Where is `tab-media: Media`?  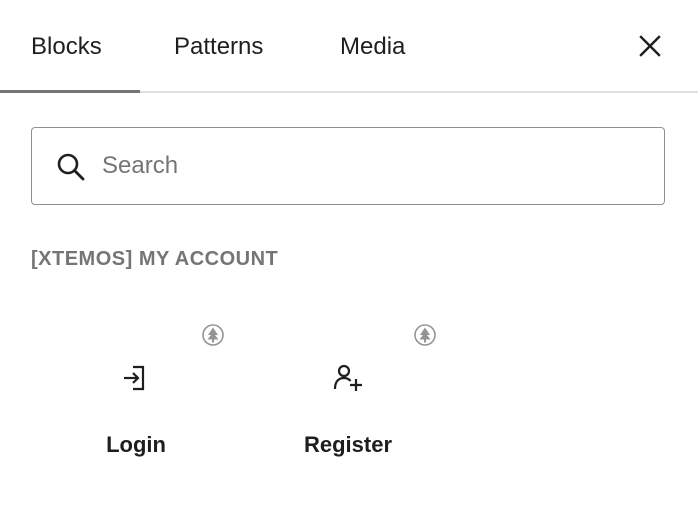
tab-media: Media is located at coordinates (372, 46).